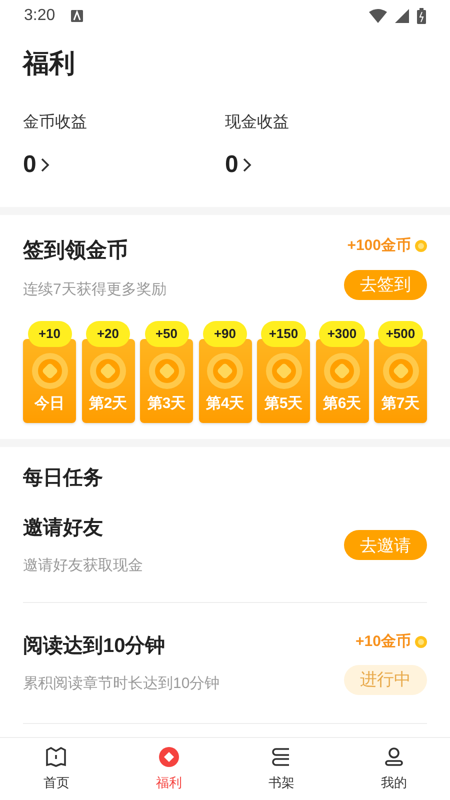 Image resolution: width=450 pixels, height=800 pixels. What do you see at coordinates (63, 478) in the screenshot?
I see `section-title: 每日任务` at bounding box center [63, 478].